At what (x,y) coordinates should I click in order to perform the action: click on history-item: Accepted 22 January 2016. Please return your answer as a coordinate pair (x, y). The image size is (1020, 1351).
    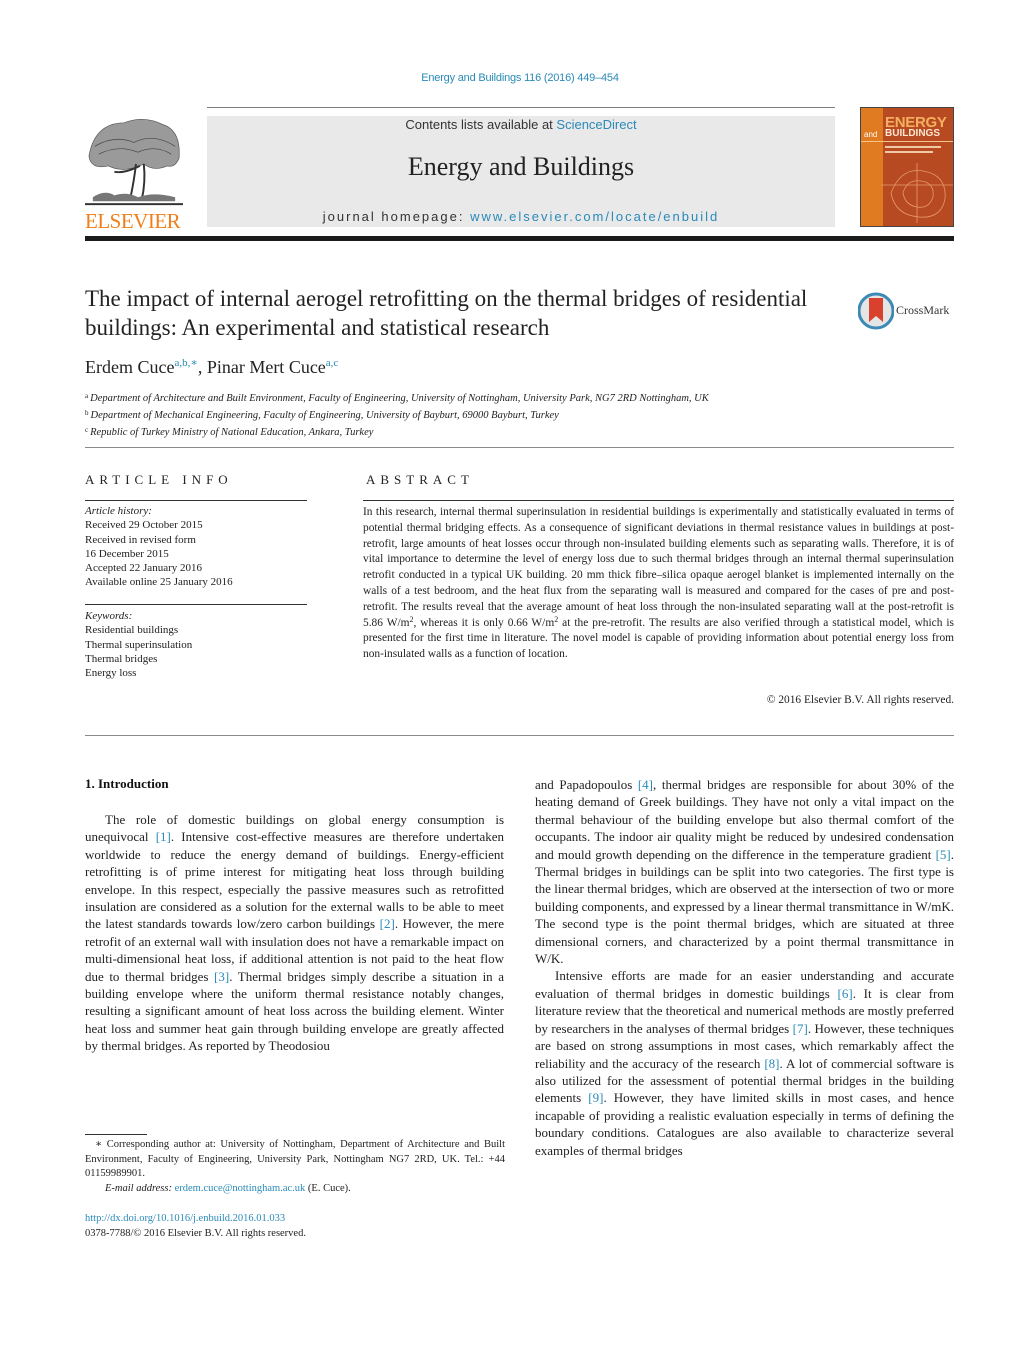
    Looking at the image, I should click on (143, 568).